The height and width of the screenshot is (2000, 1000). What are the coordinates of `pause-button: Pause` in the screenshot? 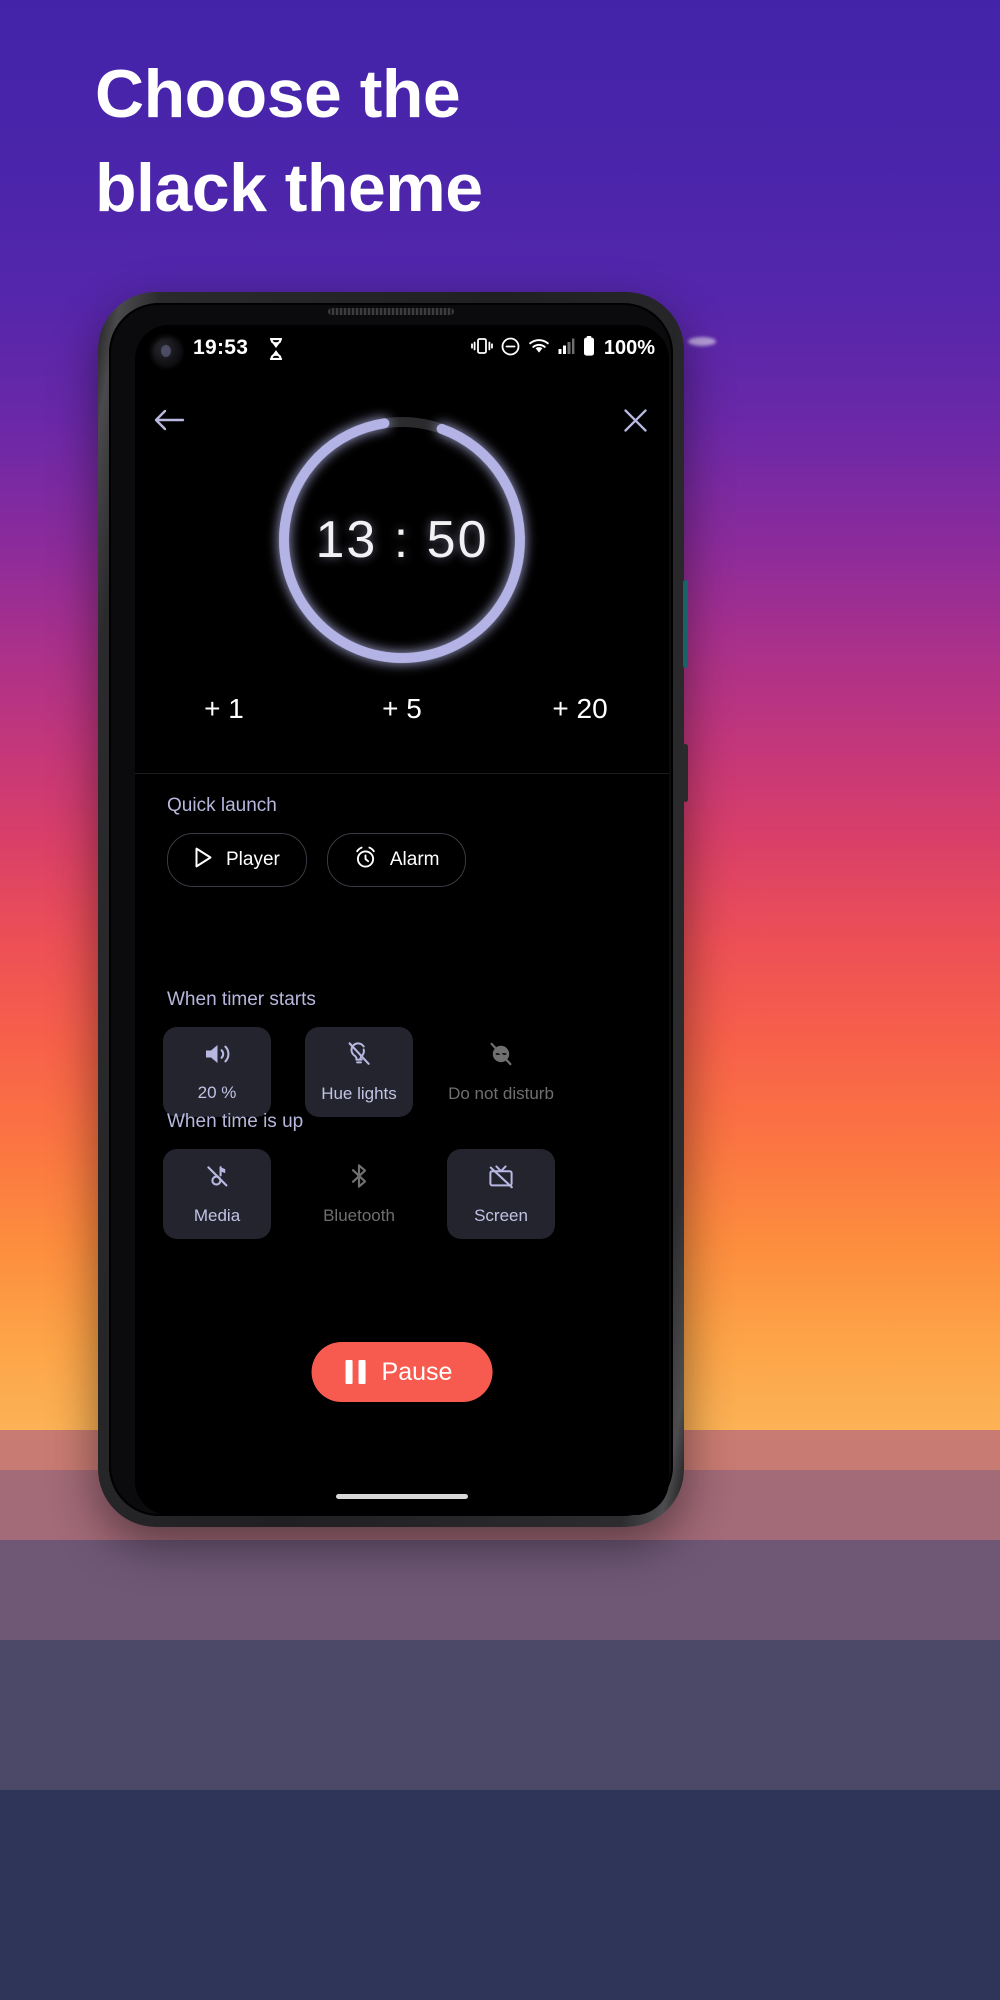 It's located at (402, 1372).